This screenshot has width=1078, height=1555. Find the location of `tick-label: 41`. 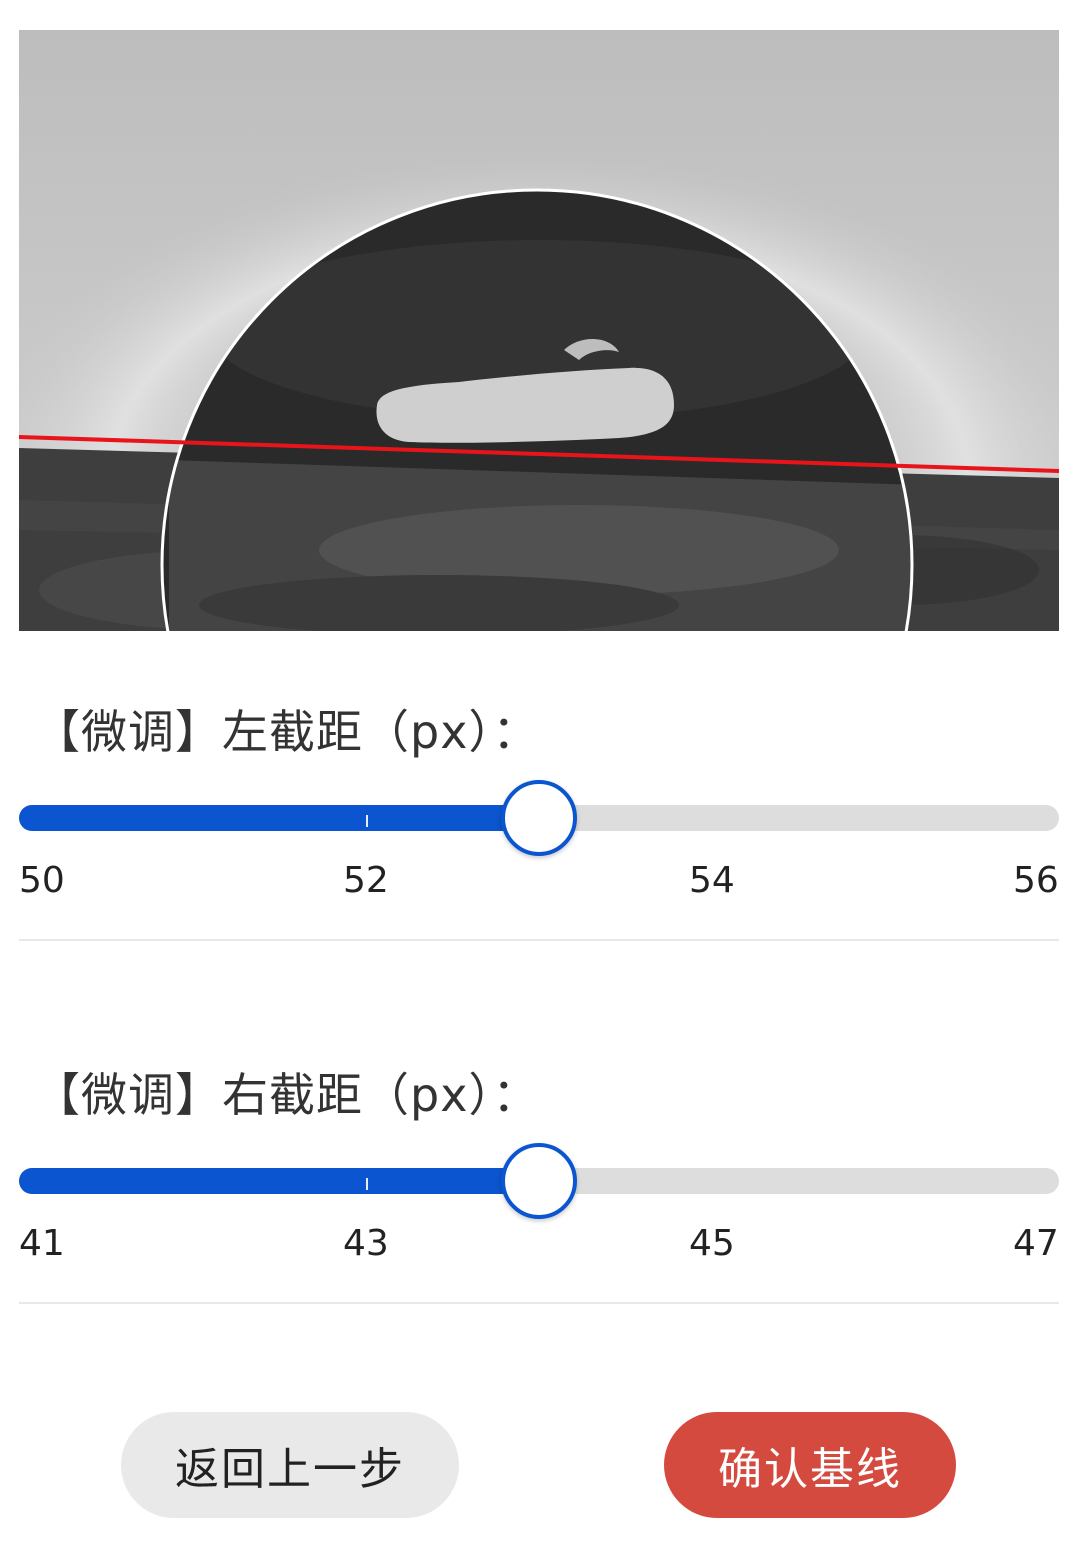

tick-label: 41 is located at coordinates (42, 1243).